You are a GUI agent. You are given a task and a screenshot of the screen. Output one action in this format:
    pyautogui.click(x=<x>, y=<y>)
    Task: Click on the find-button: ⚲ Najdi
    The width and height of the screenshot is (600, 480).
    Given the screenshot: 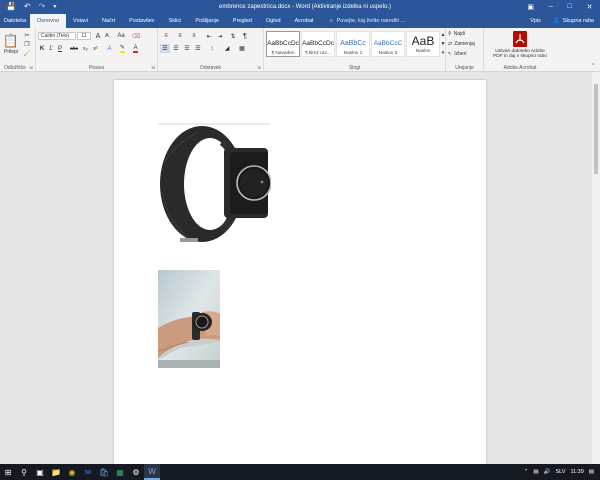 What is the action you would take?
    pyautogui.click(x=465, y=34)
    